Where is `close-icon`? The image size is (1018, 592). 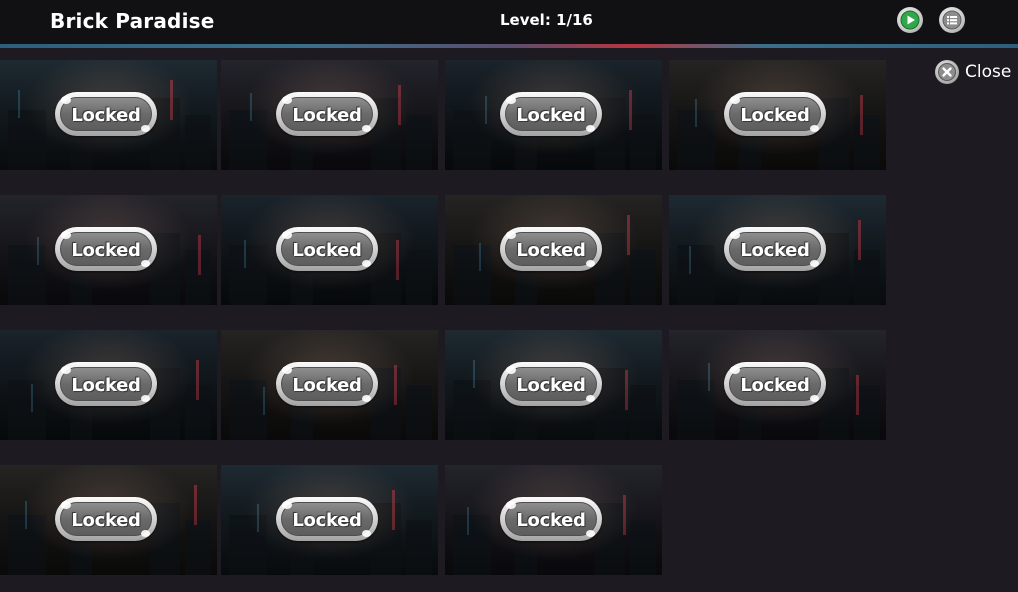 close-icon is located at coordinates (947, 72).